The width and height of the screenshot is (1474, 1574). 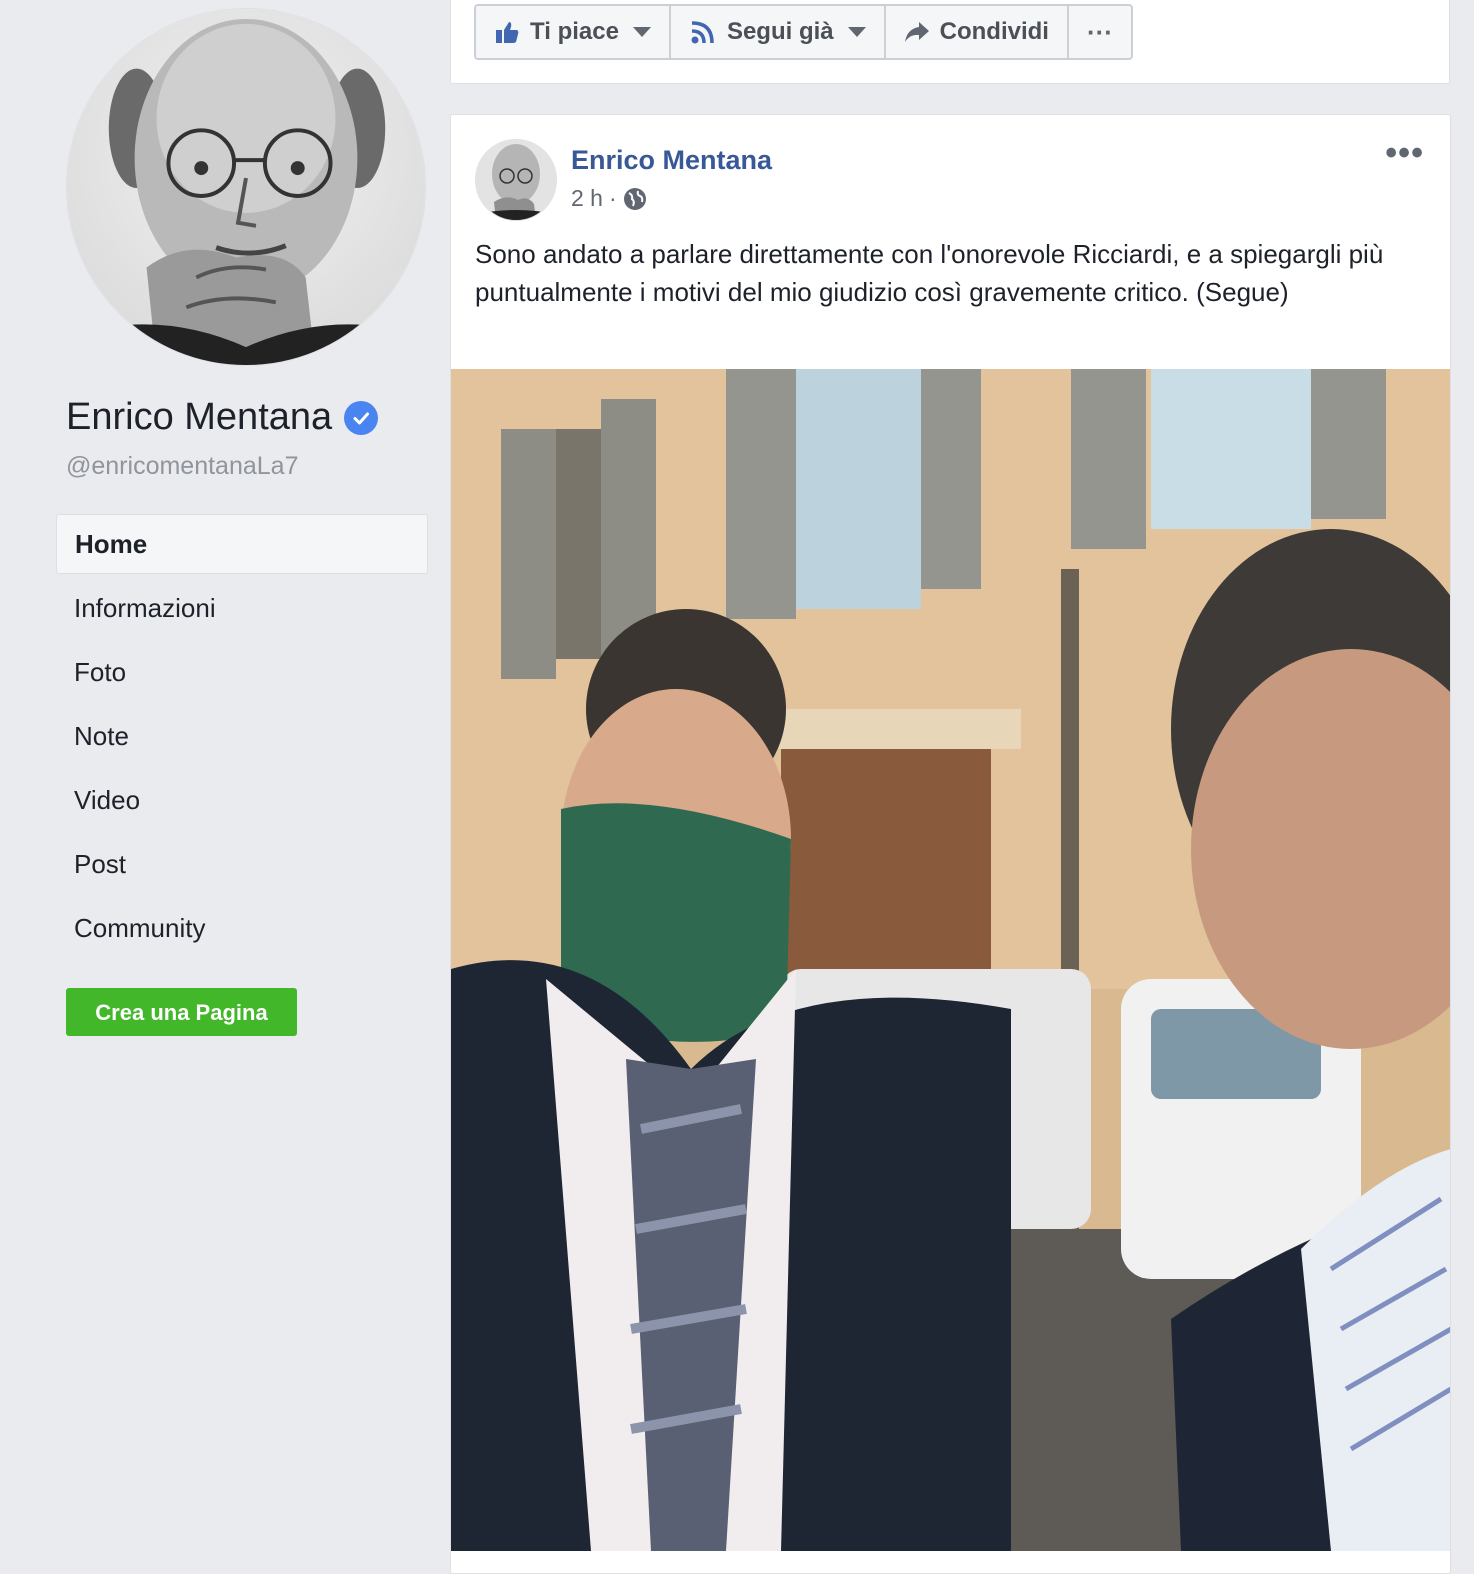 I want to click on verified-badge-icon, so click(x=361, y=417).